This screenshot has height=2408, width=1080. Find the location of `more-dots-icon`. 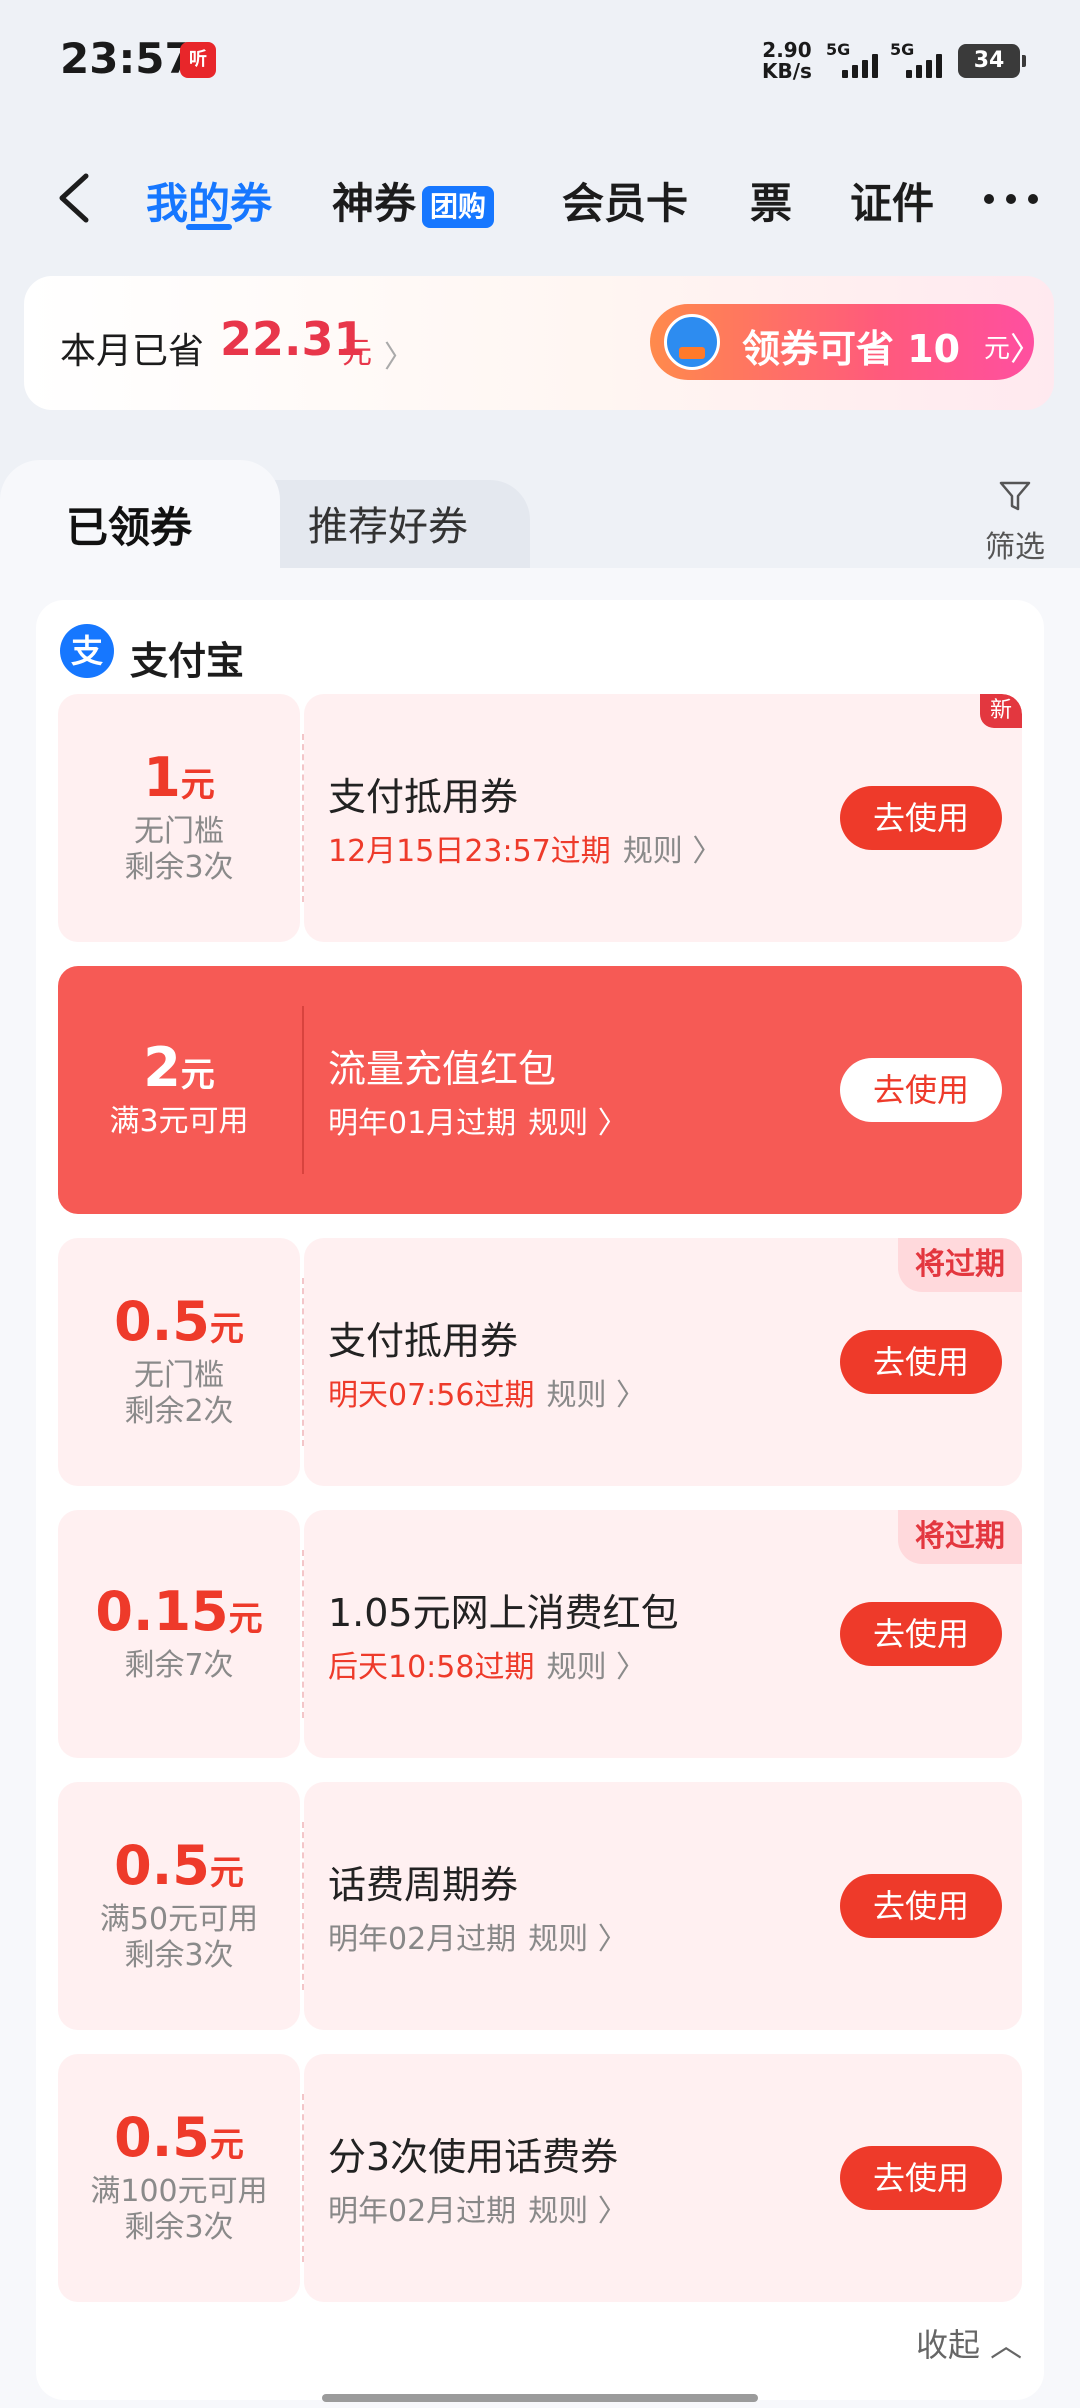

more-dots-icon is located at coordinates (1012, 200).